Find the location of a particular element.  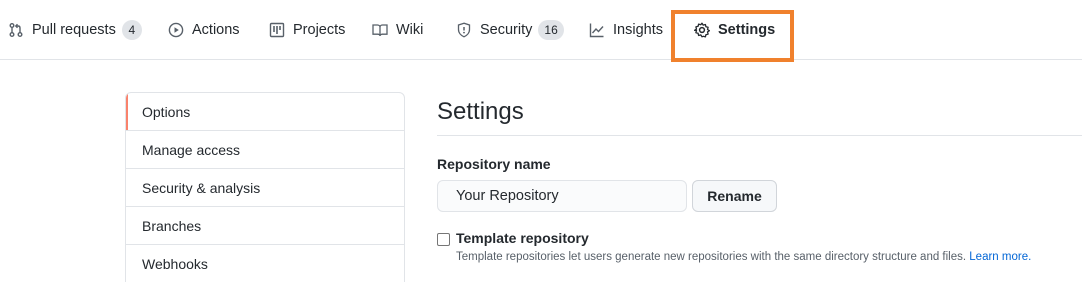

repository-name-label: Repository name is located at coordinates (494, 164).